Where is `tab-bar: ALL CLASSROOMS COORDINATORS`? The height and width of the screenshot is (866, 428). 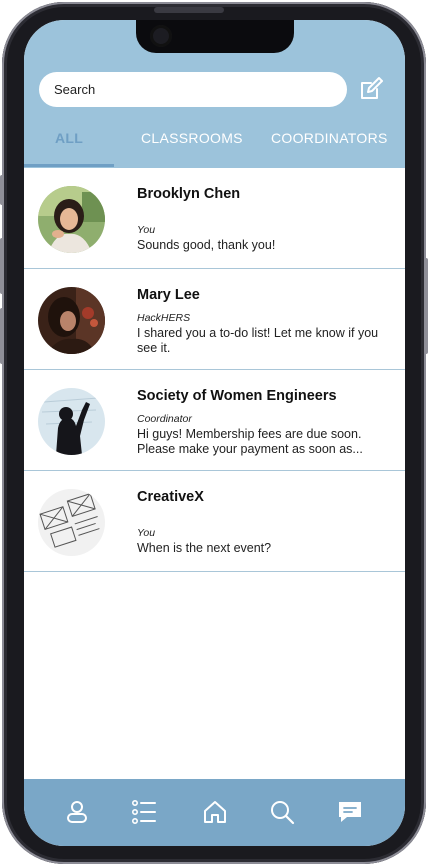 tab-bar: ALL CLASSROOMS COORDINATORS is located at coordinates (214, 144).